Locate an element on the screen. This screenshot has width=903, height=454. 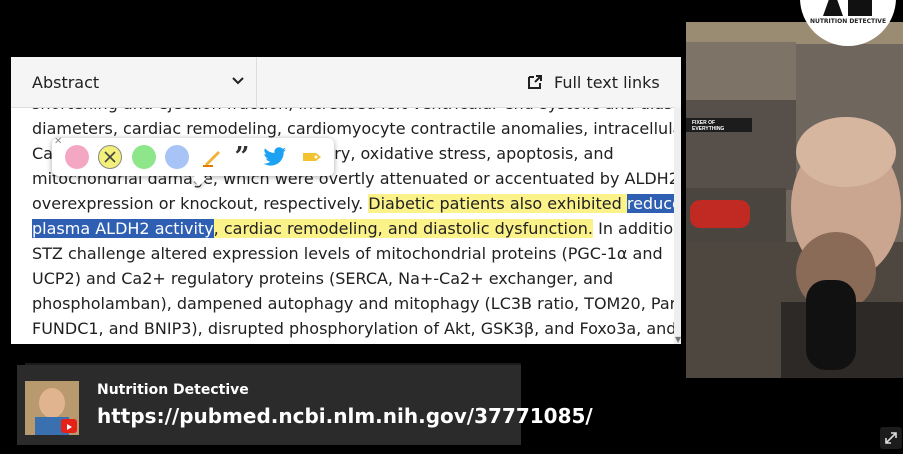
logo-mark-icon is located at coordinates (847, 8).